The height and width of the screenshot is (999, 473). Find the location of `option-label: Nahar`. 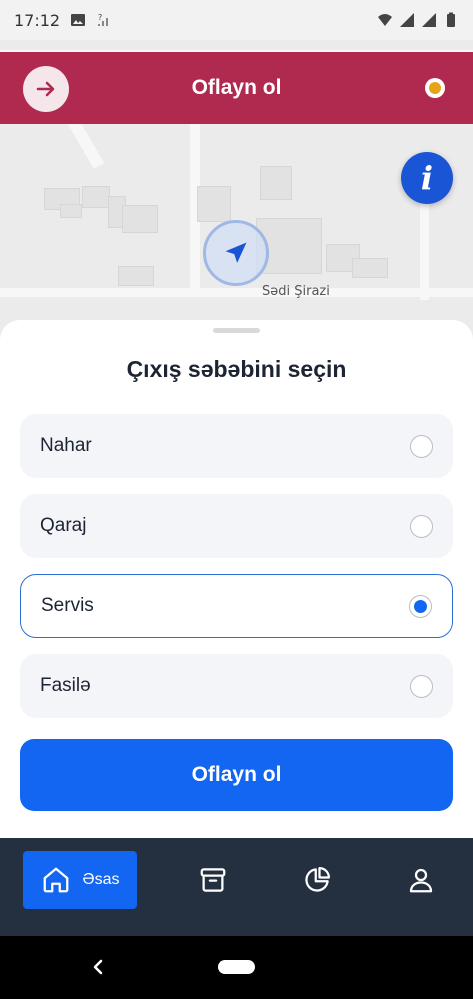

option-label: Nahar is located at coordinates (66, 445).